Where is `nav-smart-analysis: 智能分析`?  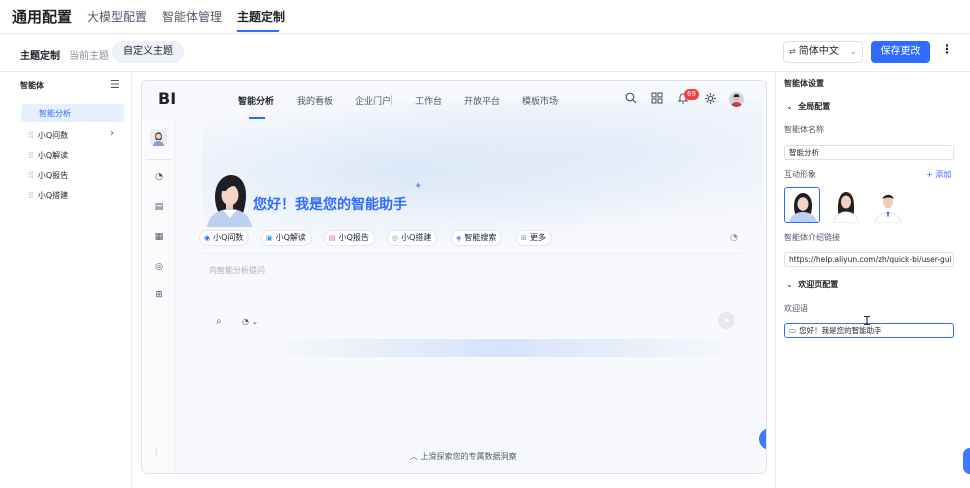 nav-smart-analysis: 智能分析 is located at coordinates (256, 100).